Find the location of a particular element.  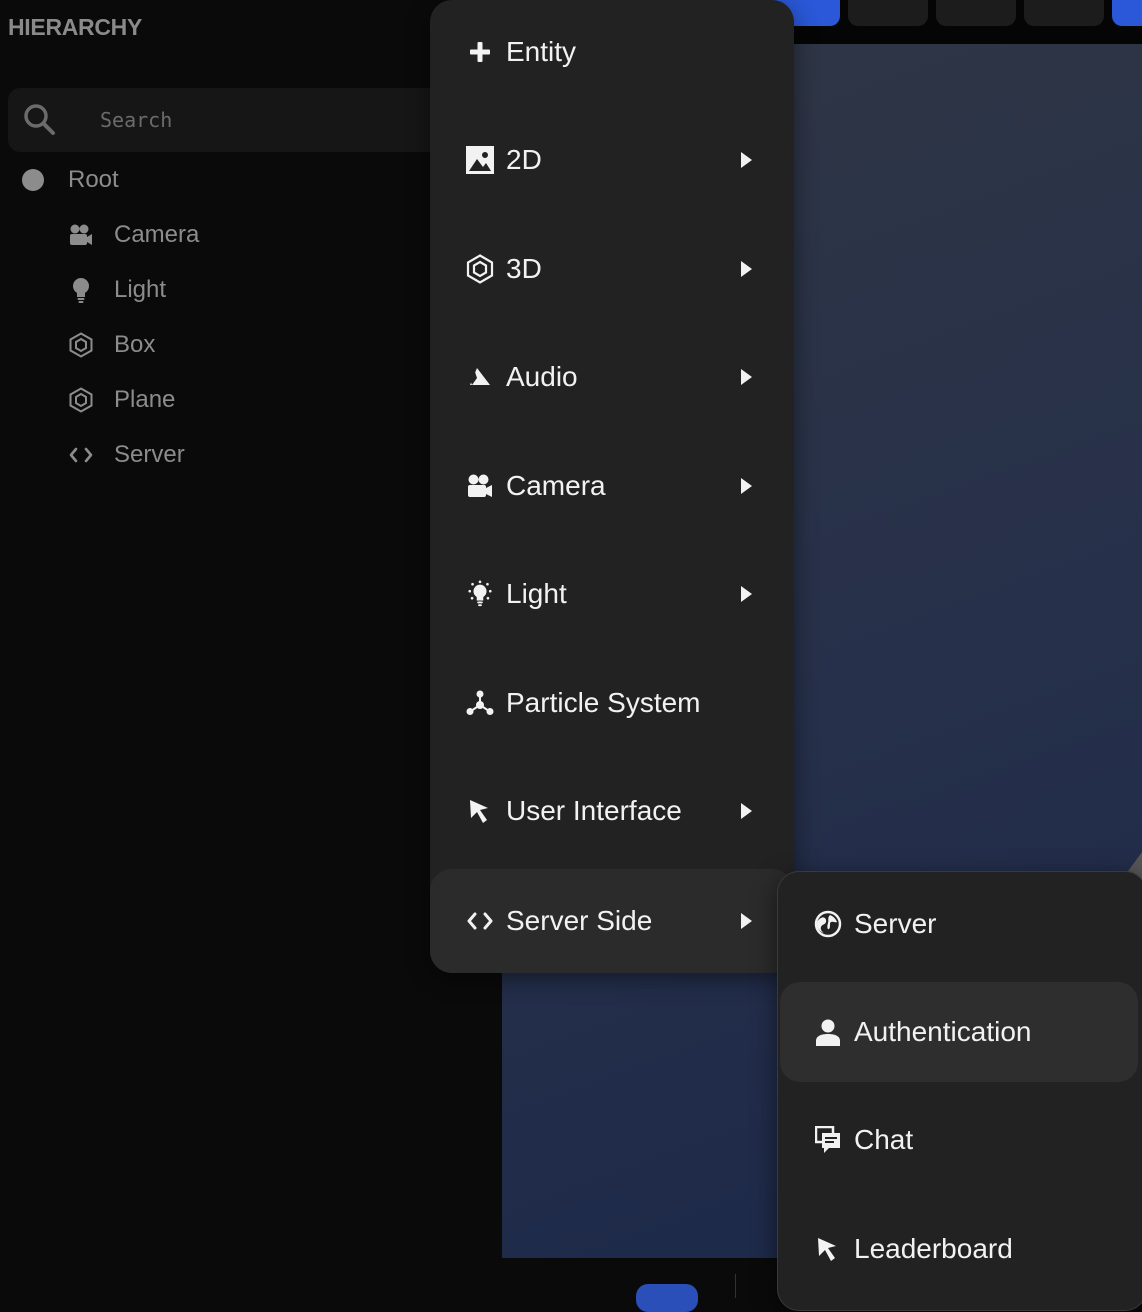

submenu-item-label: Authentication is located at coordinates (943, 1031).